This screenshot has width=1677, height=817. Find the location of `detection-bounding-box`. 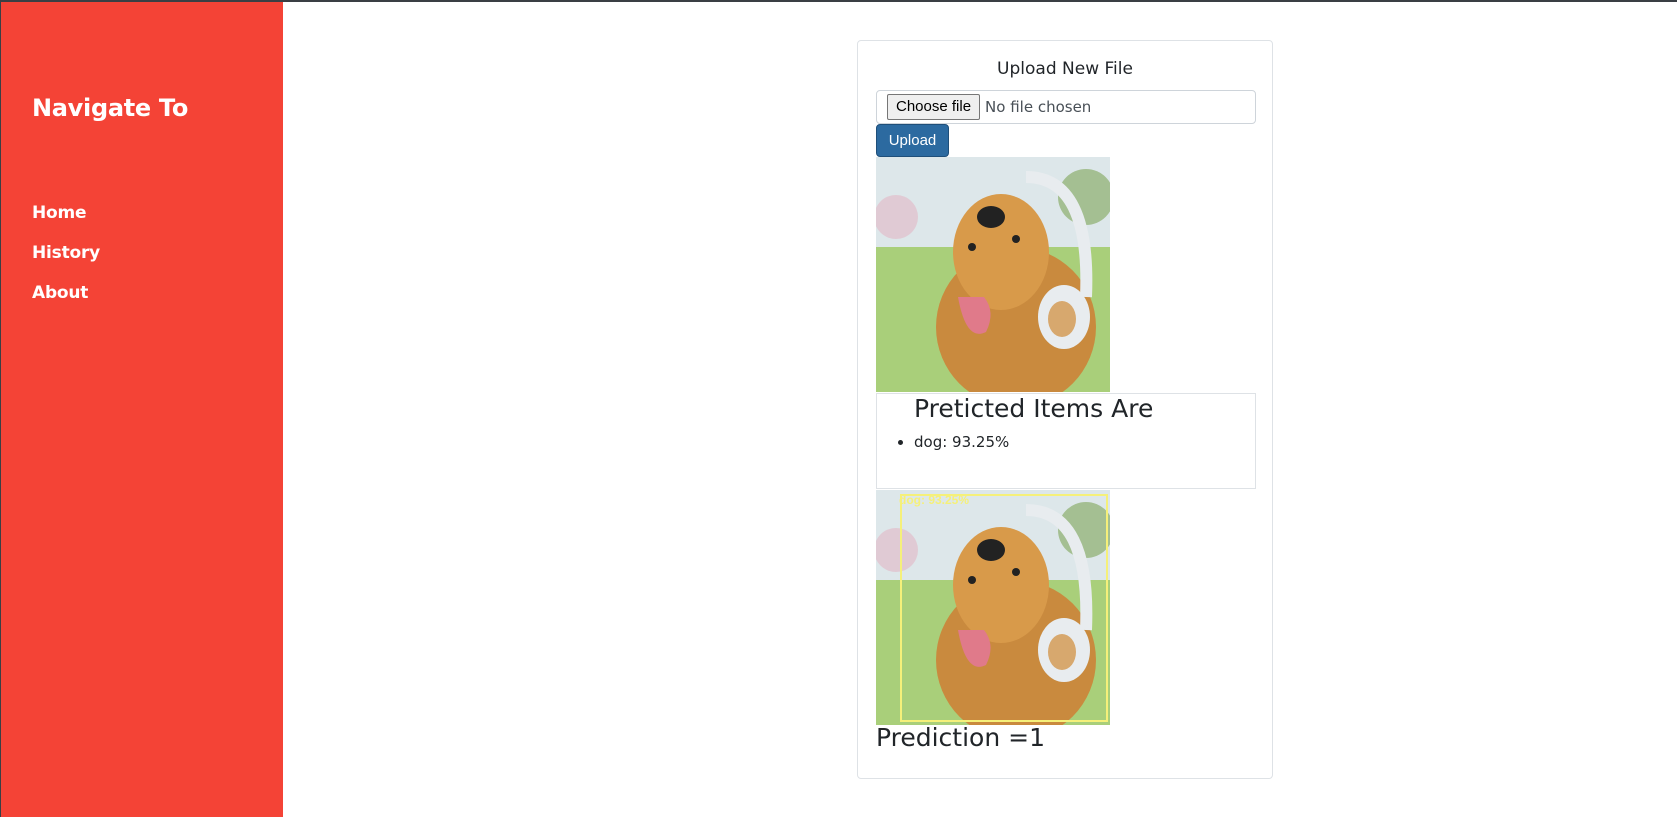

detection-bounding-box is located at coordinates (1004, 608).